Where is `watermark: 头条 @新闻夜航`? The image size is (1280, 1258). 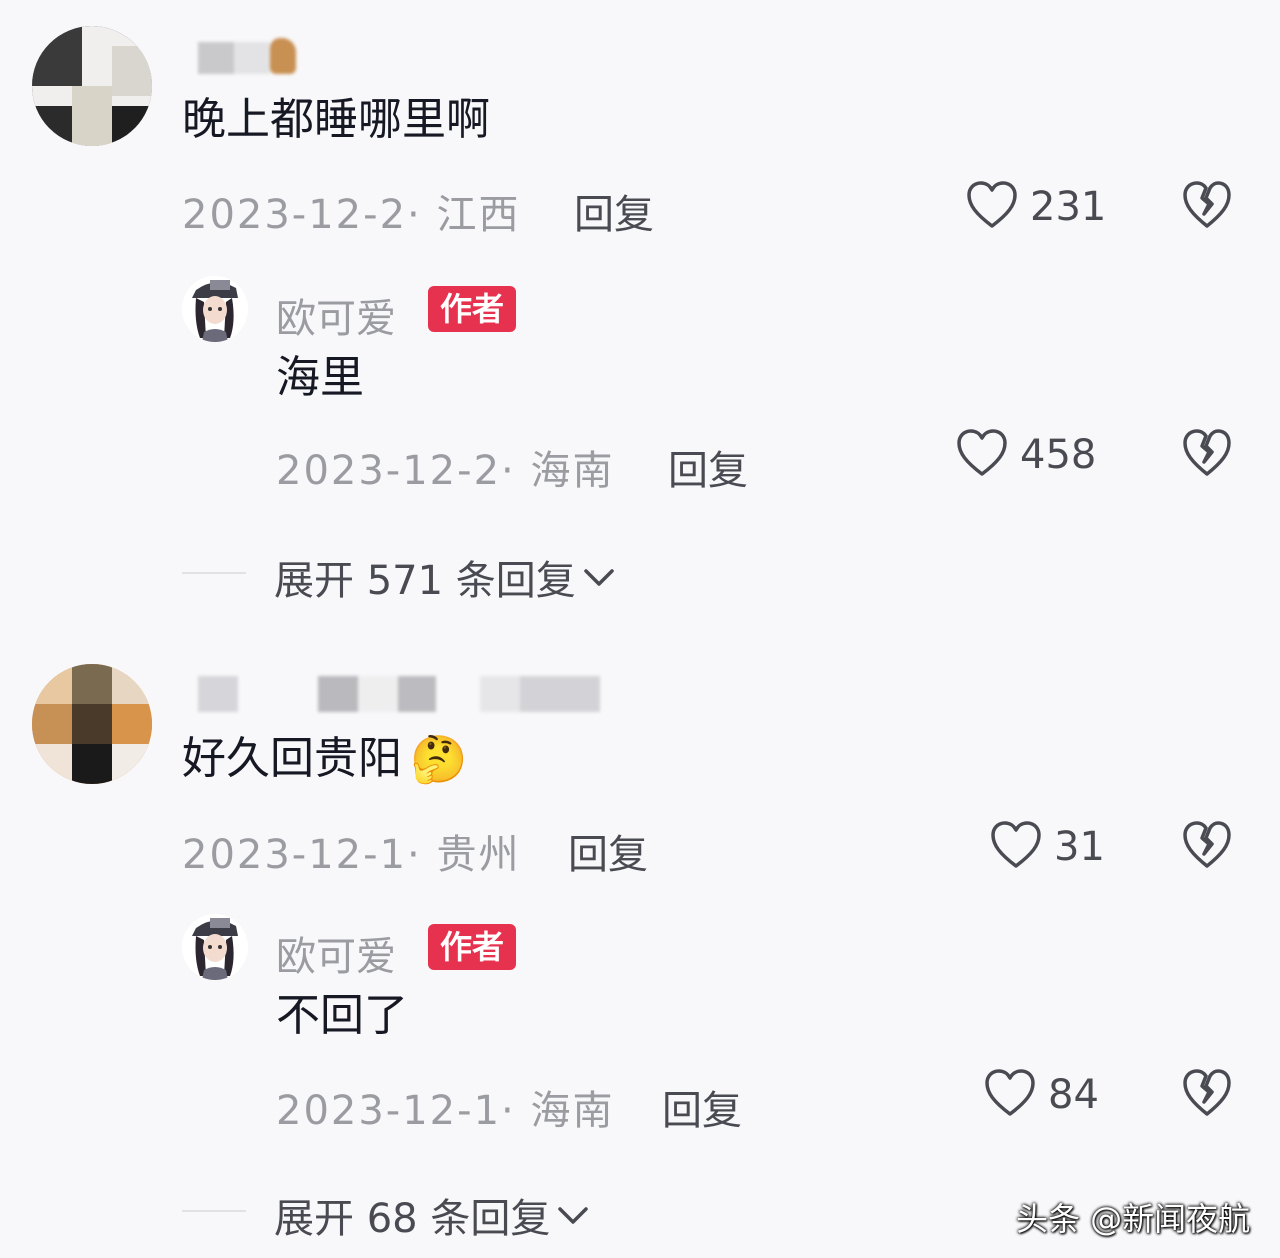
watermark: 头条 @新闻夜航 is located at coordinates (1133, 1219).